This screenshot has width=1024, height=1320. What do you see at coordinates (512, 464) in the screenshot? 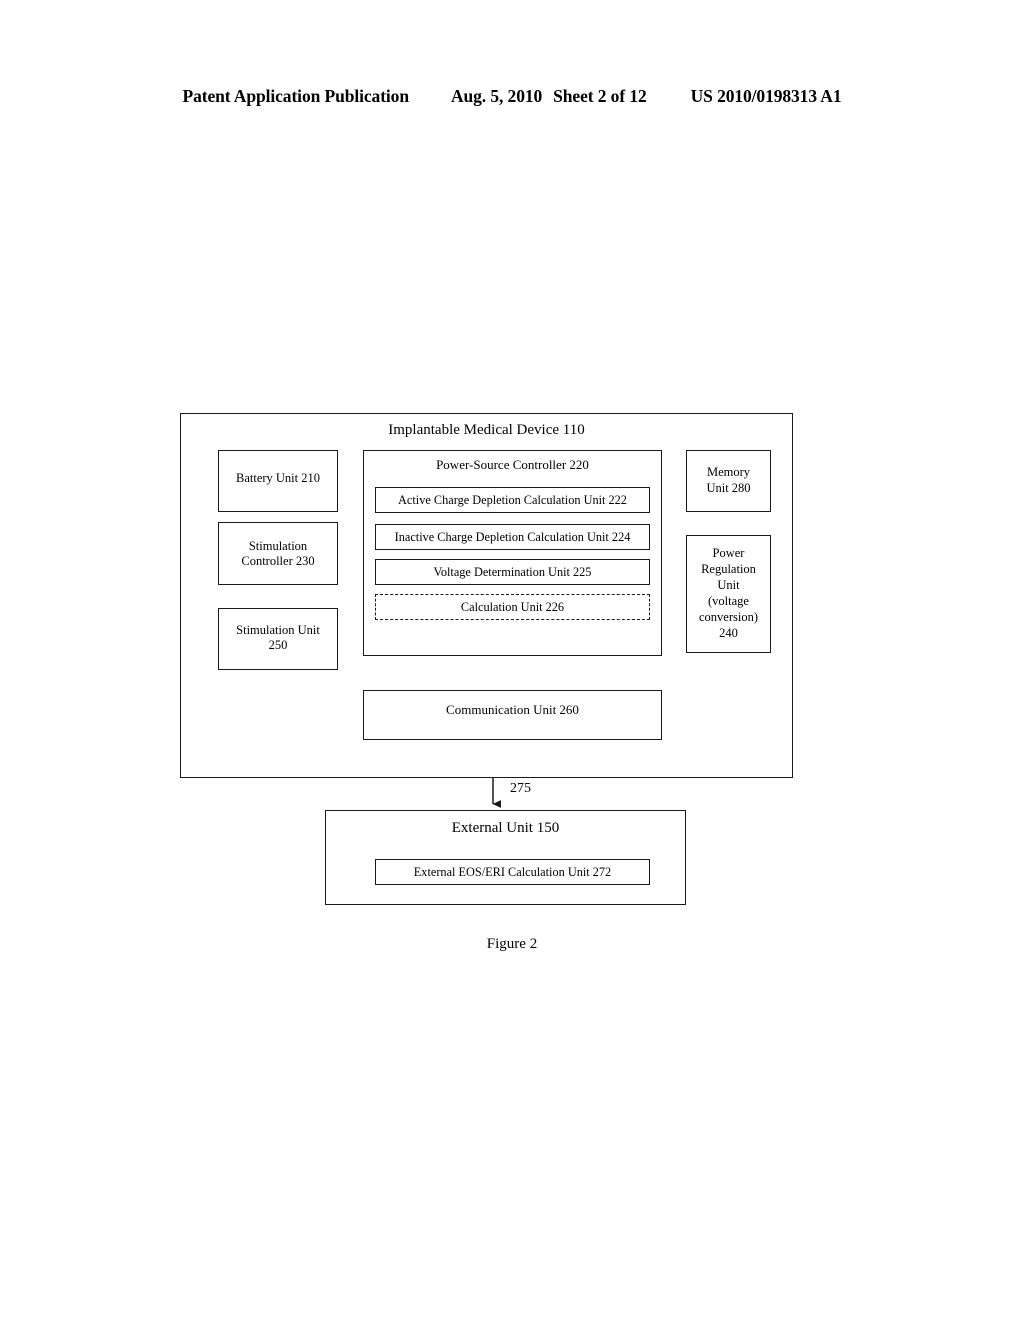
I see `power-source-controller-title: Power-Source Controller 220` at bounding box center [512, 464].